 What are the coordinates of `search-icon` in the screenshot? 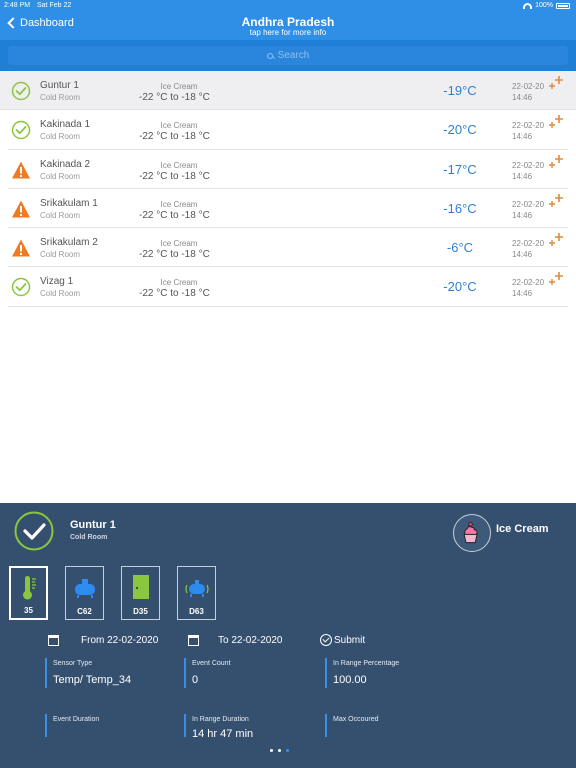 It's located at (269, 55).